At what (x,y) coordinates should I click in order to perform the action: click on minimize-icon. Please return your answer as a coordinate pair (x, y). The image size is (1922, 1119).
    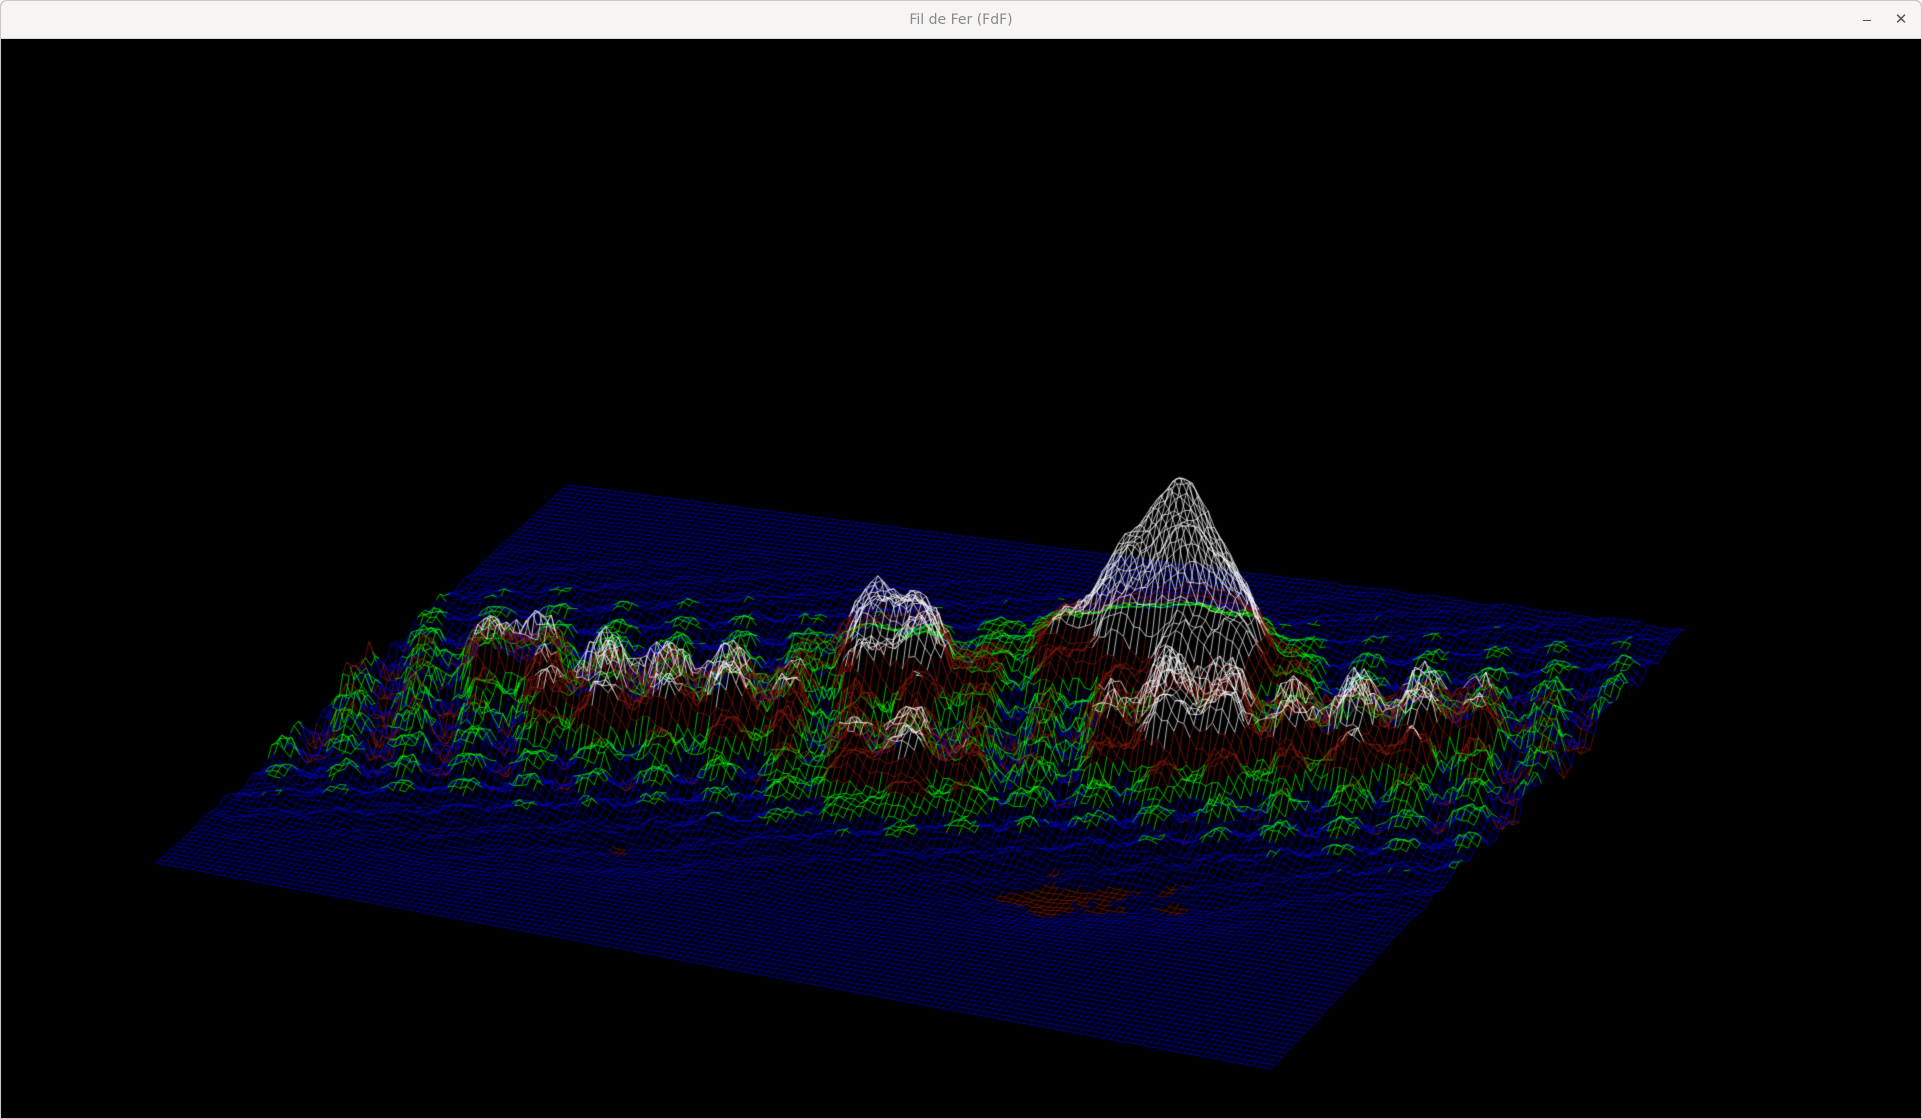
    Looking at the image, I should click on (1867, 20).